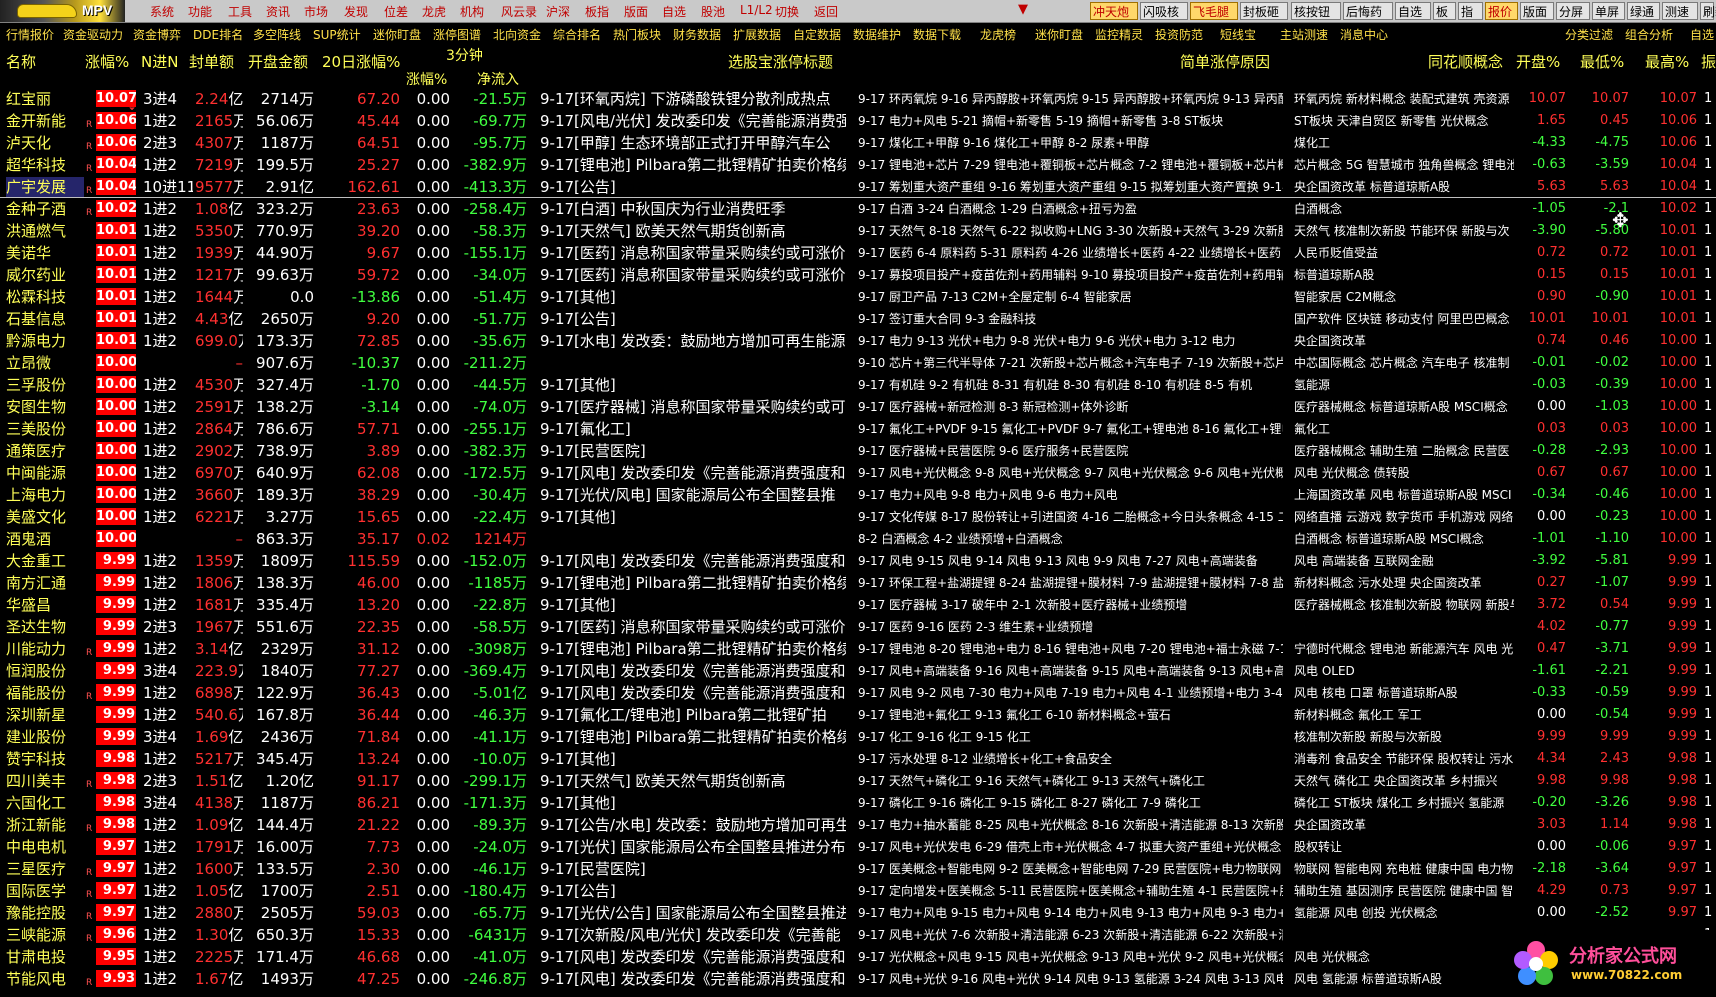 This screenshot has height=997, width=1716. Describe the element at coordinates (45, 627) in the screenshot. I see `stock-name: 圣达生物` at that location.